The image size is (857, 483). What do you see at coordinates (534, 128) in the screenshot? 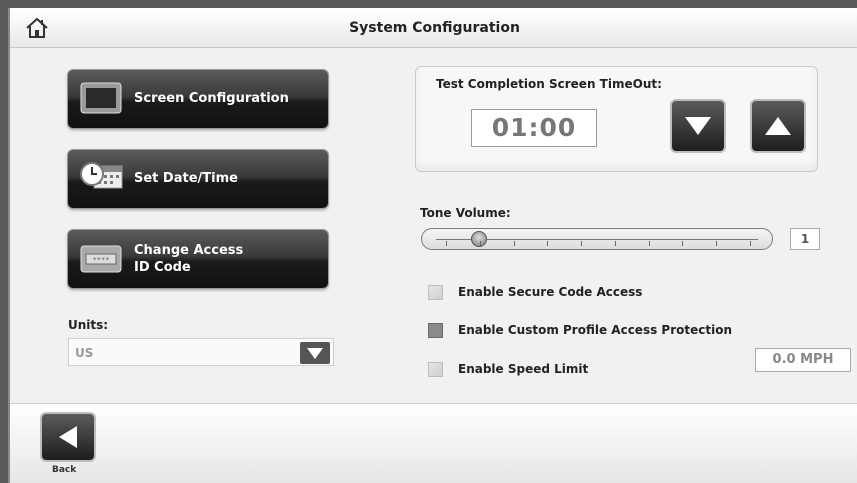
I see `timeout-value-display: 01:00` at bounding box center [534, 128].